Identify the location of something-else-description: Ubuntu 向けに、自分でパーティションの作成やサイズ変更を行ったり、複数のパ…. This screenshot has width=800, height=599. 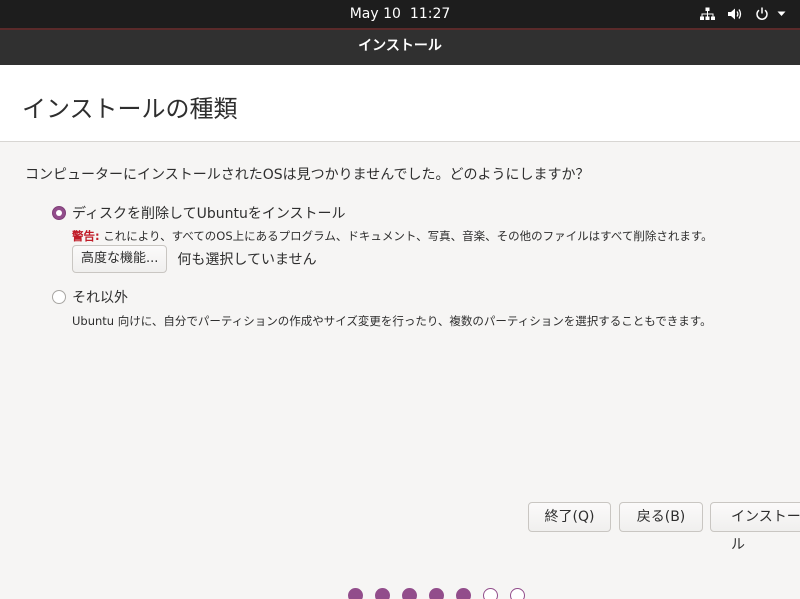
(392, 321).